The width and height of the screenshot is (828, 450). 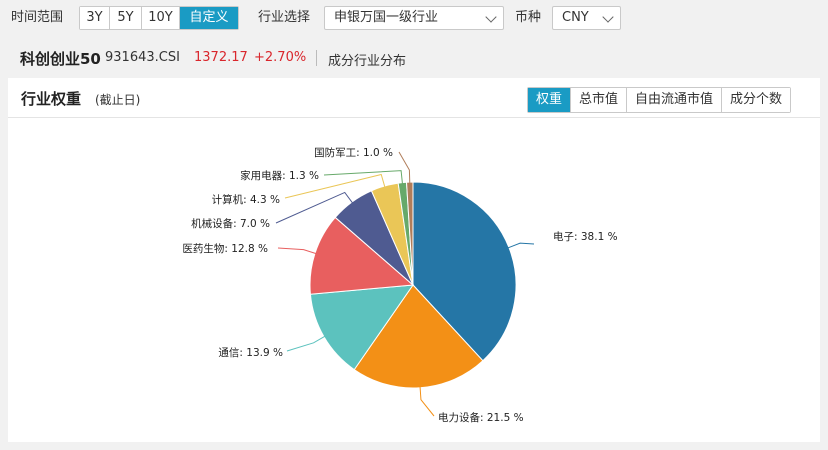 I want to click on slice-label: 国防军工: 1.0 %, so click(x=353, y=152).